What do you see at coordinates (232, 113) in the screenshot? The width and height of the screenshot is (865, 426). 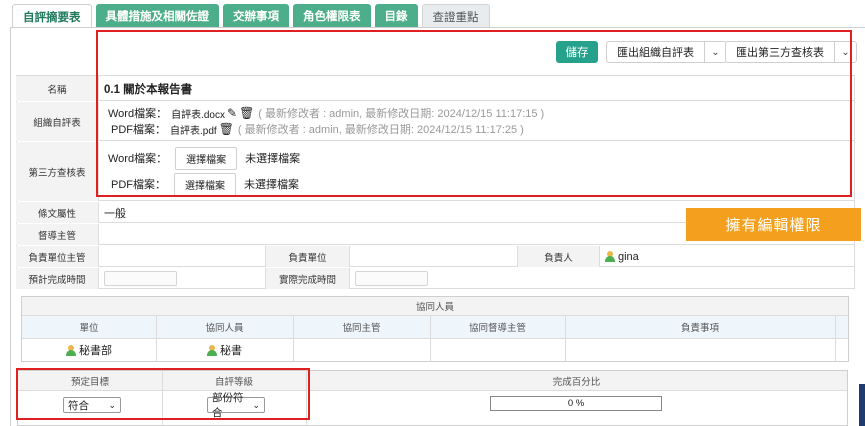 I see `edit-icon: ✎` at bounding box center [232, 113].